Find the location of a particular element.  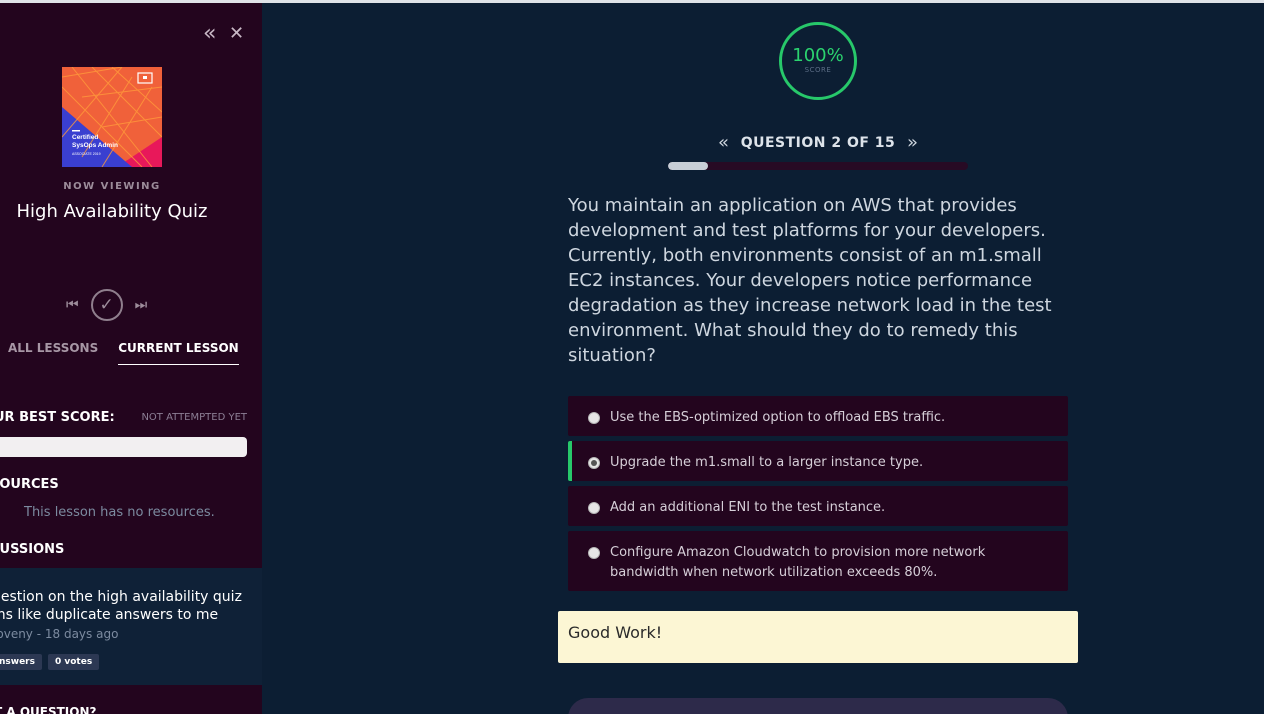

quiz-progress-fill is located at coordinates (688, 166).